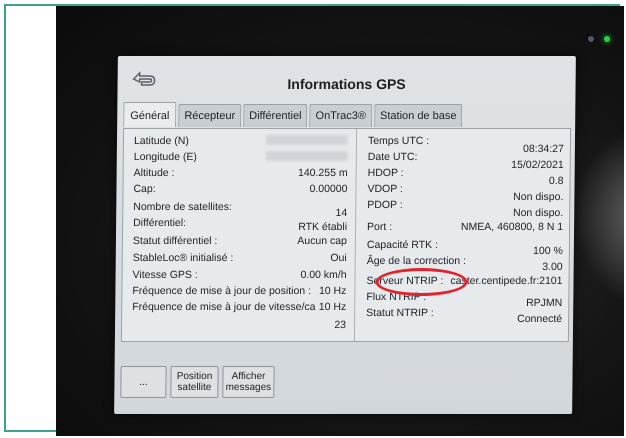 This screenshot has height=438, width=626. I want to click on altitude-label: Altitude :, so click(154, 173).